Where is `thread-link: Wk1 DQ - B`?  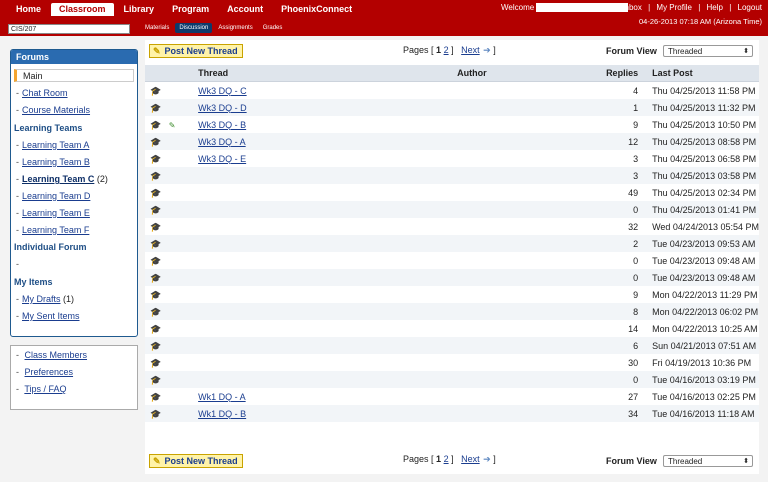 thread-link: Wk1 DQ - B is located at coordinates (222, 414).